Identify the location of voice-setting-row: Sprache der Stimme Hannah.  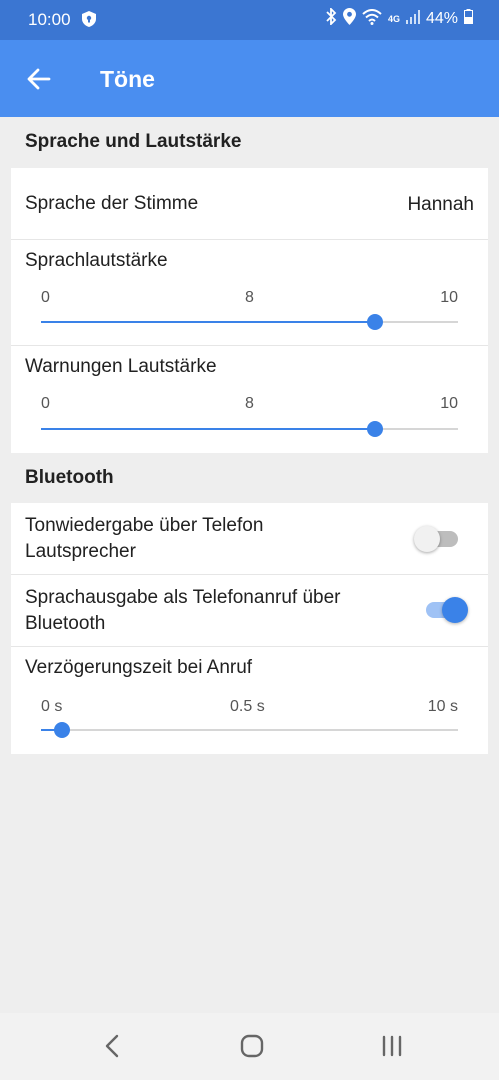
(249, 204).